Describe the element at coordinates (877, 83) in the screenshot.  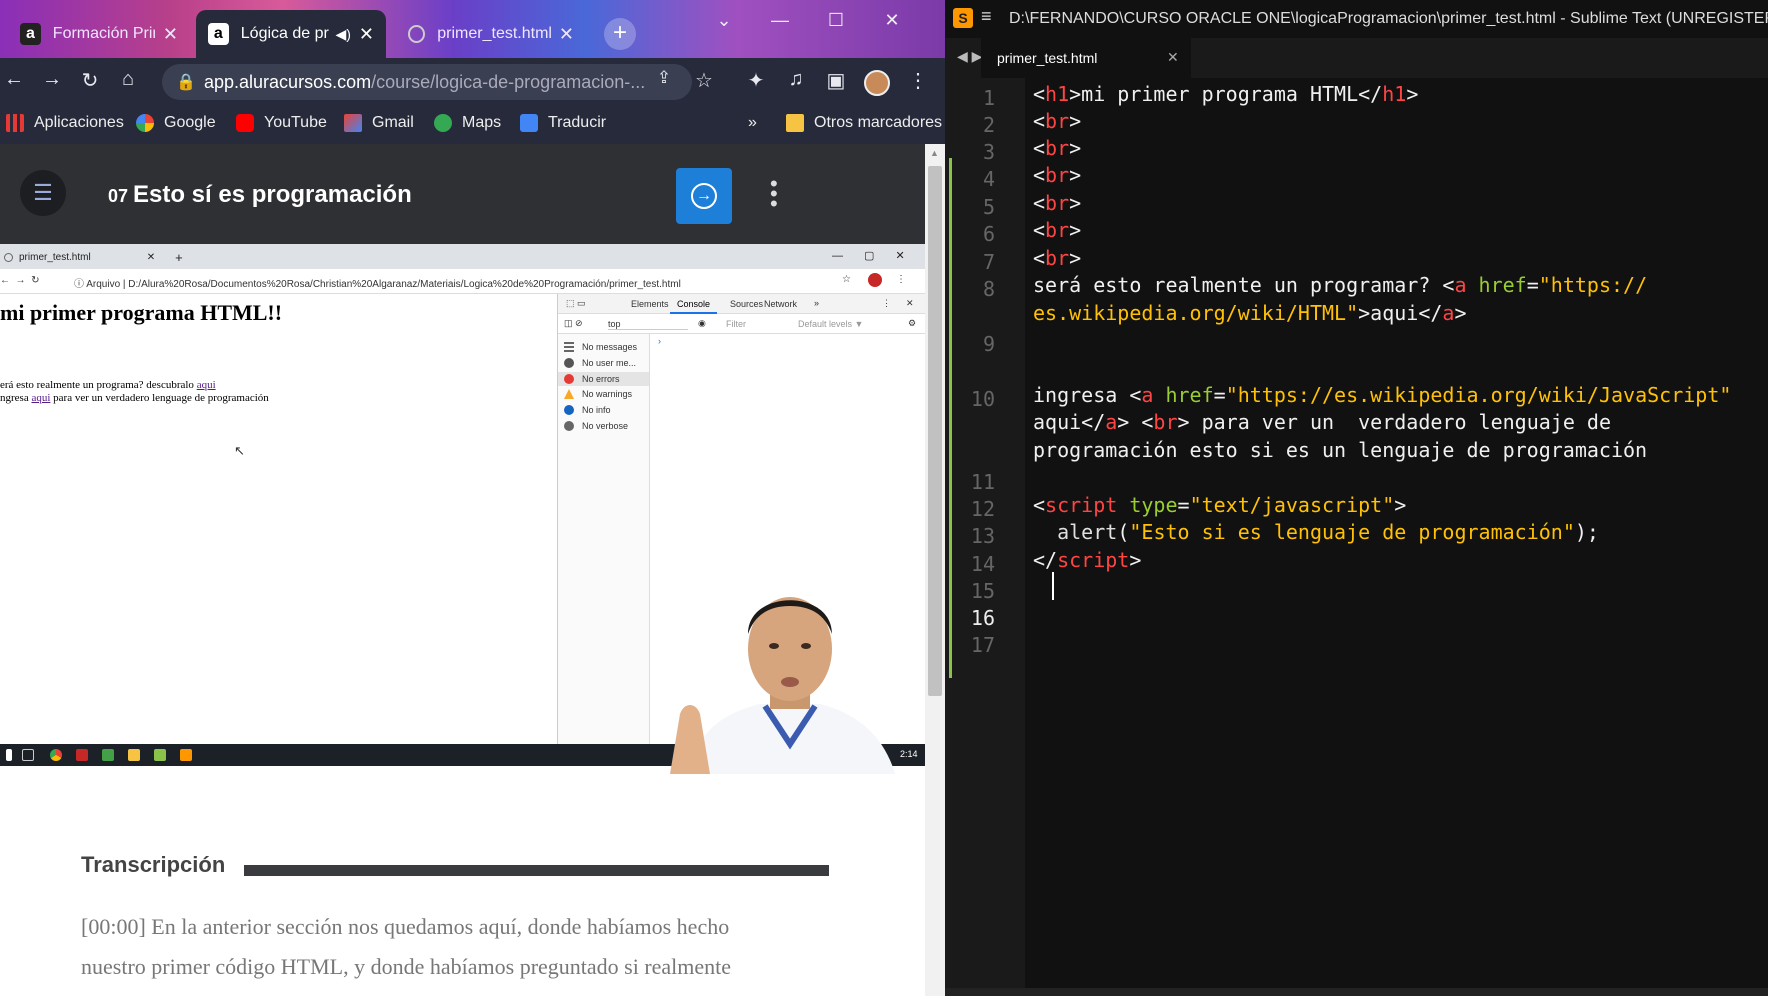
I see `avatar` at that location.